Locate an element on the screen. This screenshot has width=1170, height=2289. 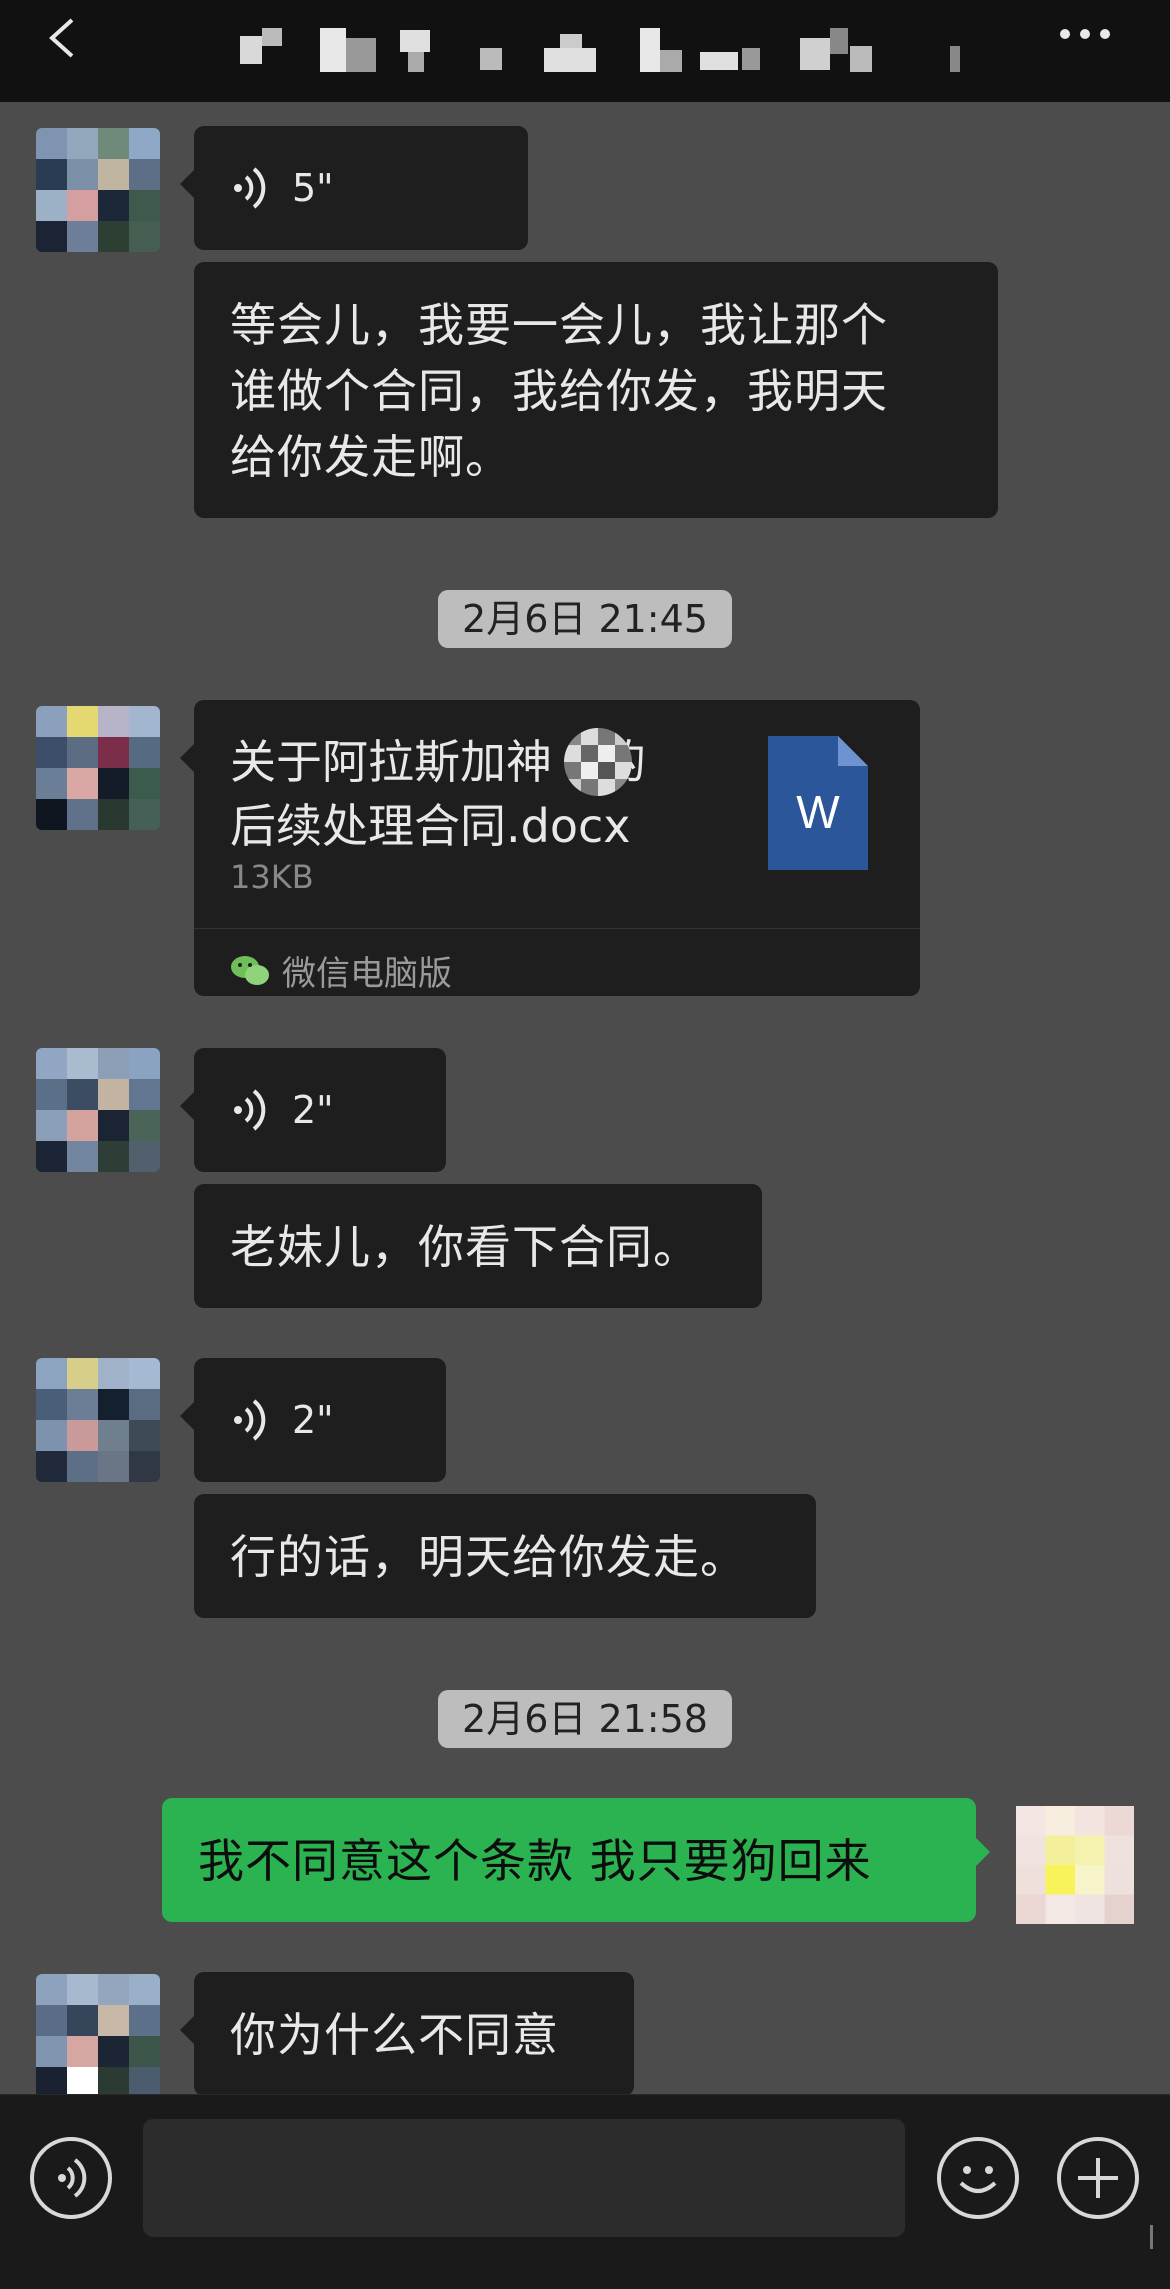
sent-text-message: 我不同意这个条款 我只要狗回来 is located at coordinates (576, 1860).